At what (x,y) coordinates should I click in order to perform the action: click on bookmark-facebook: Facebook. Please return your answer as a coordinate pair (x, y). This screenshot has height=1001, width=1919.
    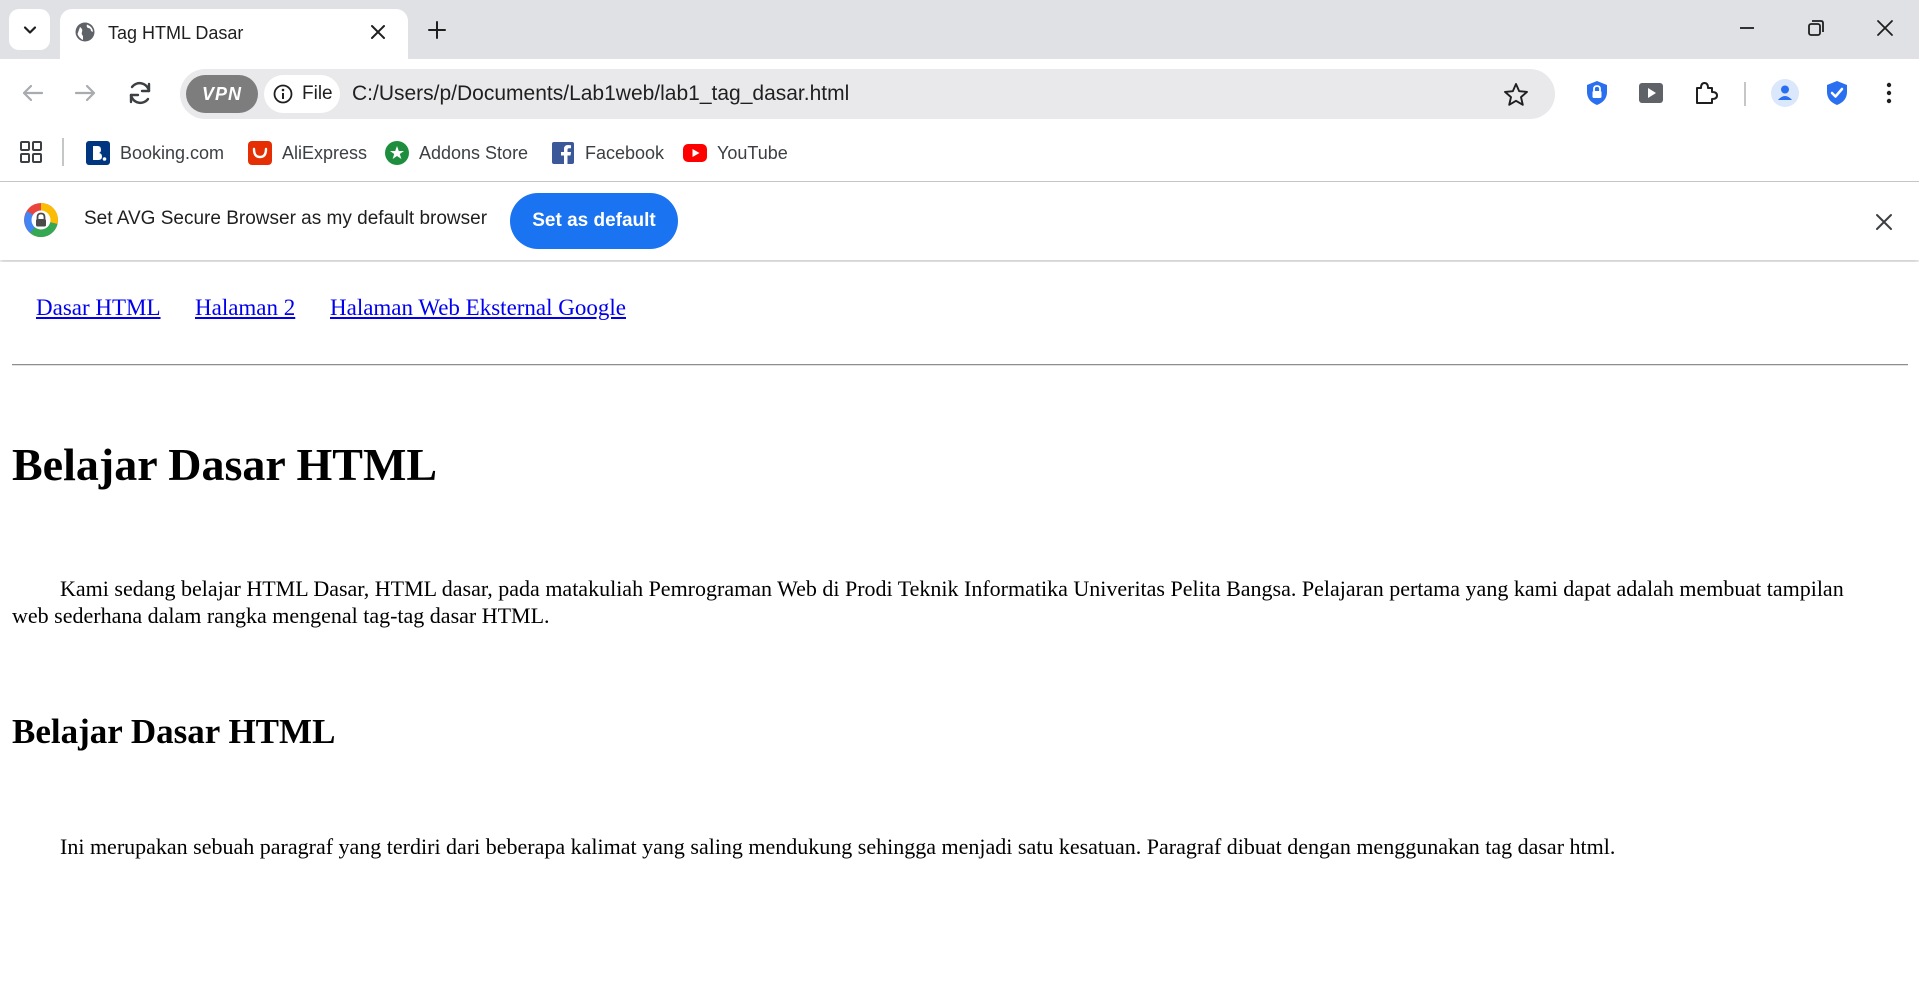
    Looking at the image, I should click on (607, 153).